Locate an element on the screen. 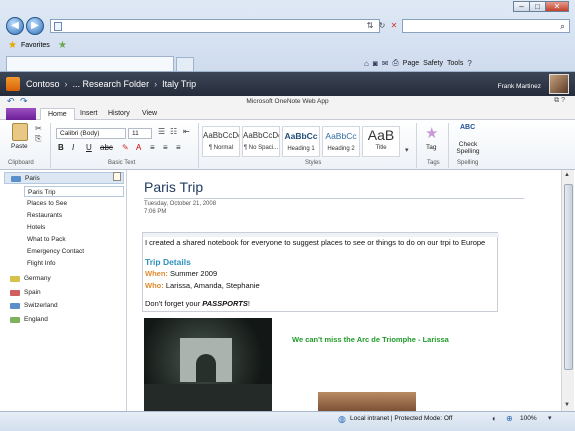  numbering-icon: ☷ is located at coordinates (173, 131).